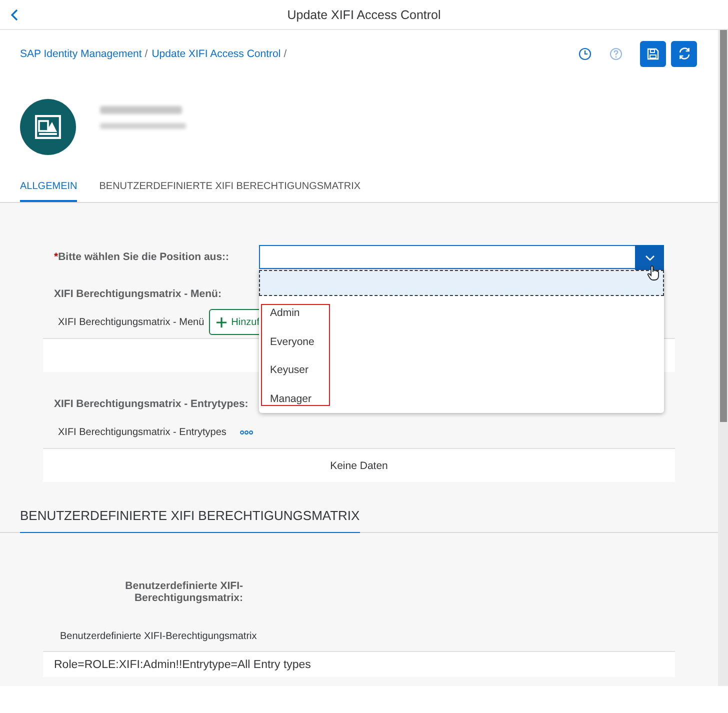  I want to click on refresh-icon, so click(684, 53).